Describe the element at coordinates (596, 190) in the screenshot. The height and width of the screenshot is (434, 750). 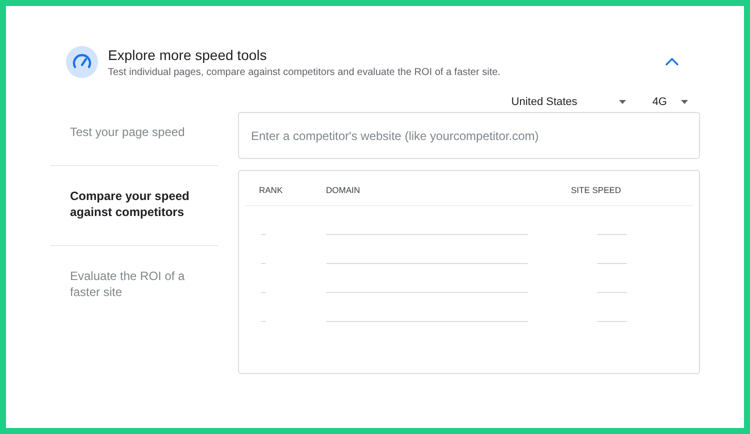
I see `column-header: SITE SPEED` at that location.